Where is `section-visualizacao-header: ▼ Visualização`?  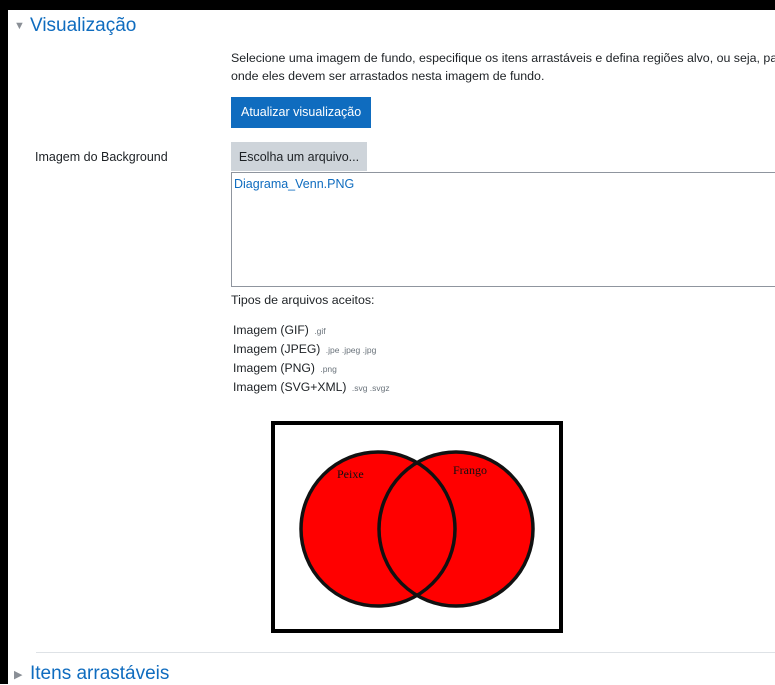
section-visualizacao-header: ▼ Visualização is located at coordinates (75, 26).